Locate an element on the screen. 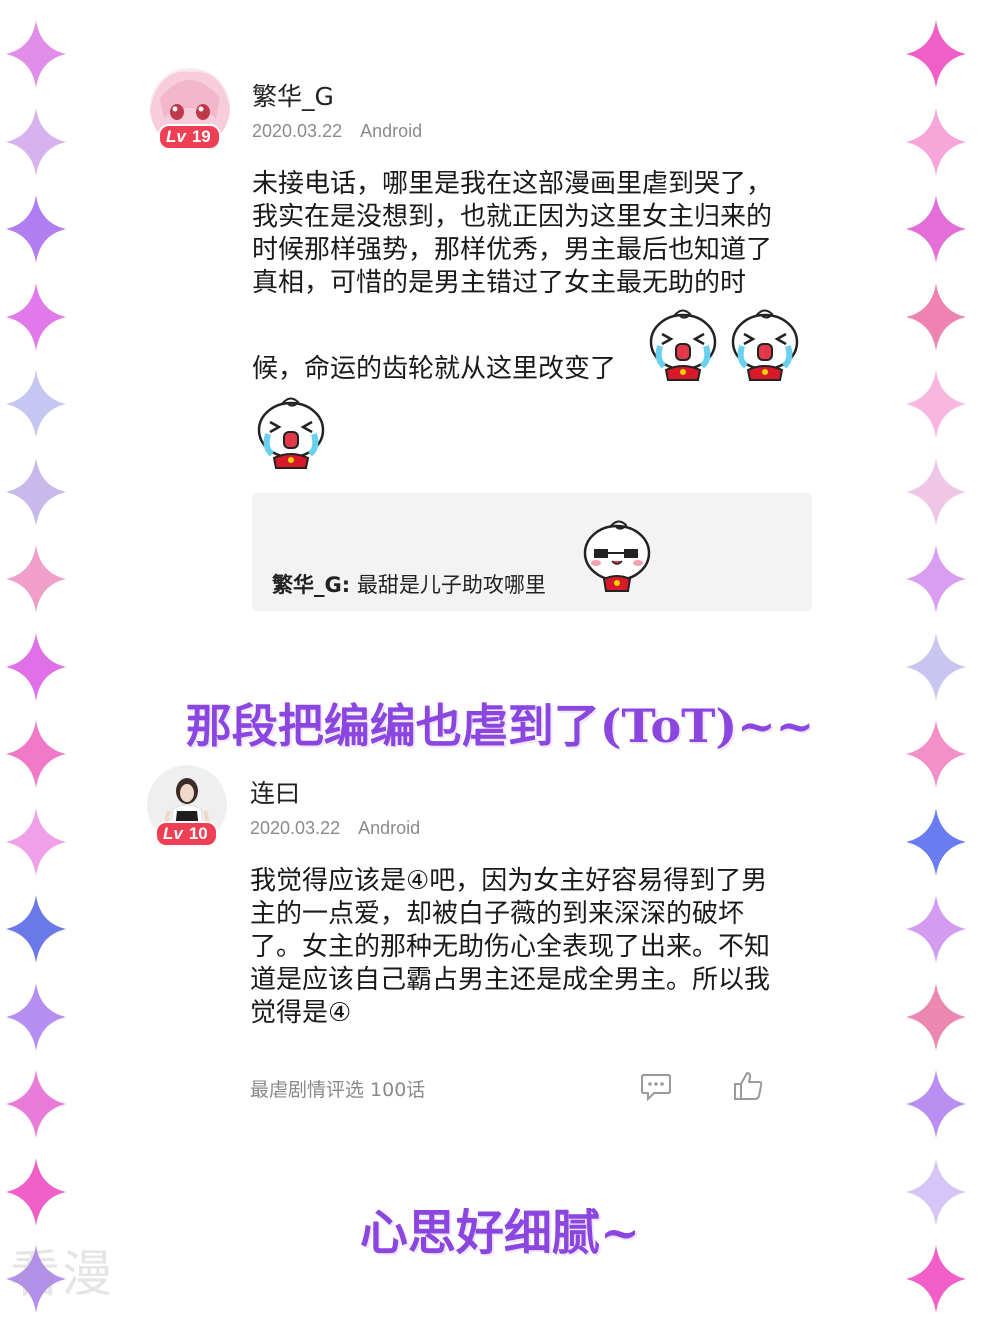 The width and height of the screenshot is (1000, 1319). level-badge: Lv 19 is located at coordinates (189, 137).